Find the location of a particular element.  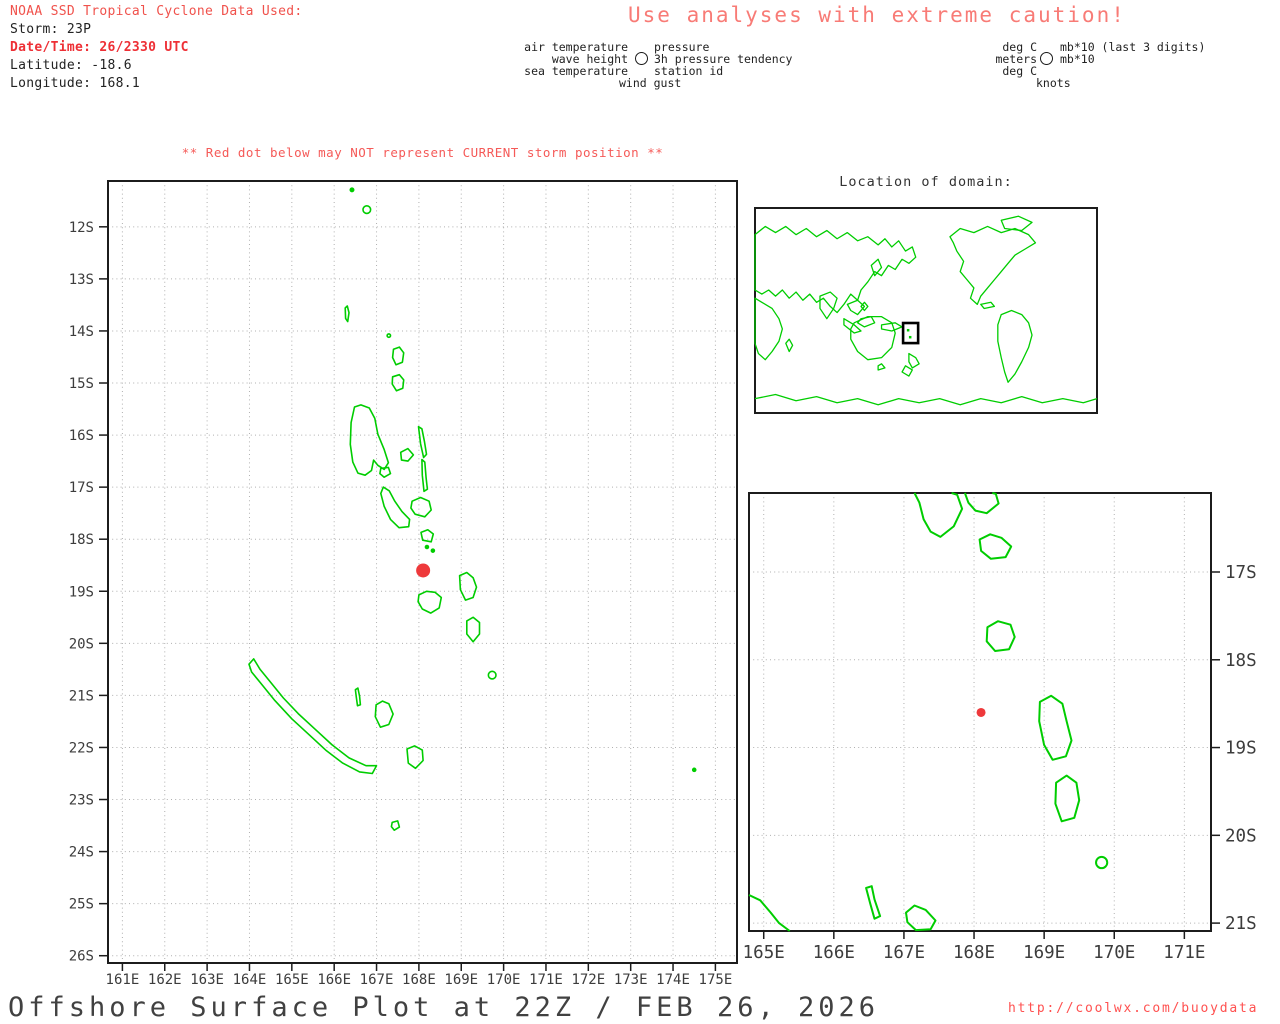

y-tick-label: 15S is located at coordinates (81, 384).